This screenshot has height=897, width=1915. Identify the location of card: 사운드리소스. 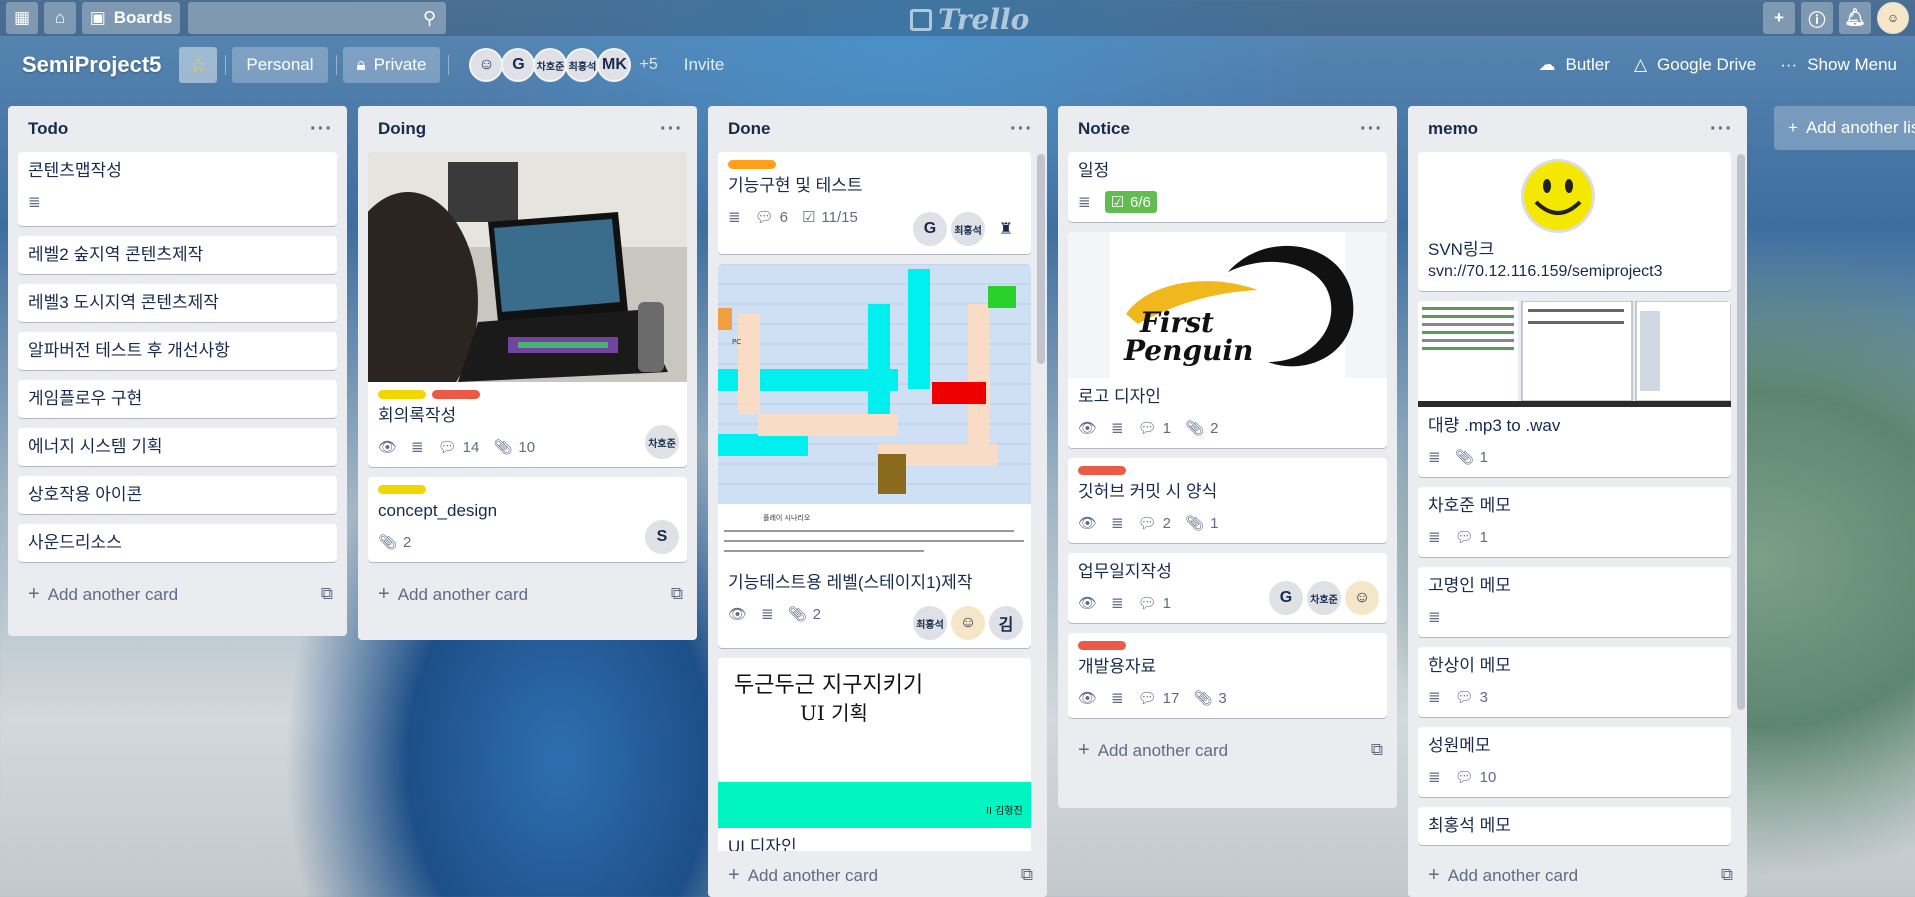
(177, 543).